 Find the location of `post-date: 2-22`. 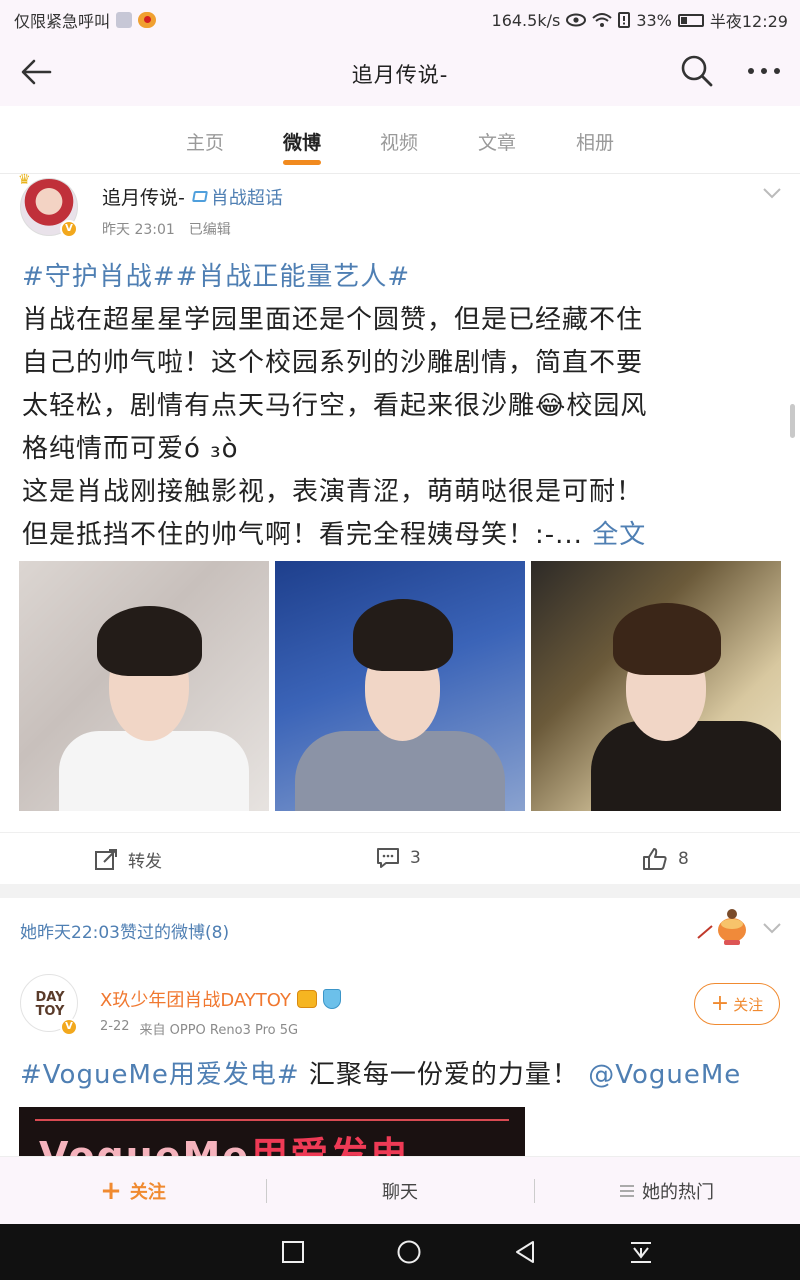

post-date: 2-22 is located at coordinates (115, 1026).